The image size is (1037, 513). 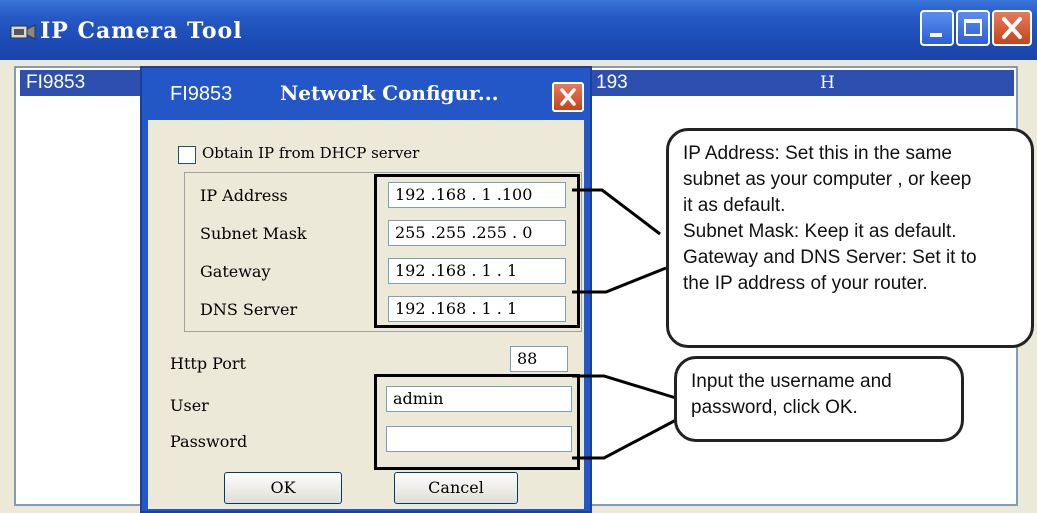 What do you see at coordinates (253, 233) in the screenshot?
I see `subnet-mask-label: Subnet Mask` at bounding box center [253, 233].